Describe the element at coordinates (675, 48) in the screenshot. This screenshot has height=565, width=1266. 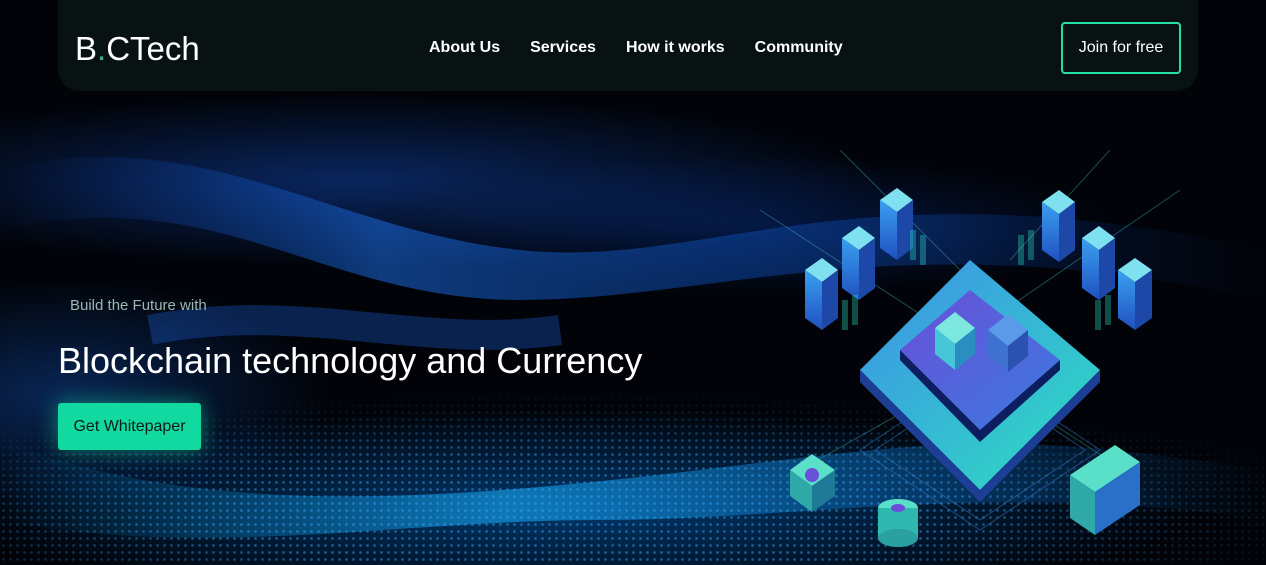
I see `nav-how-it-works: How it works` at that location.